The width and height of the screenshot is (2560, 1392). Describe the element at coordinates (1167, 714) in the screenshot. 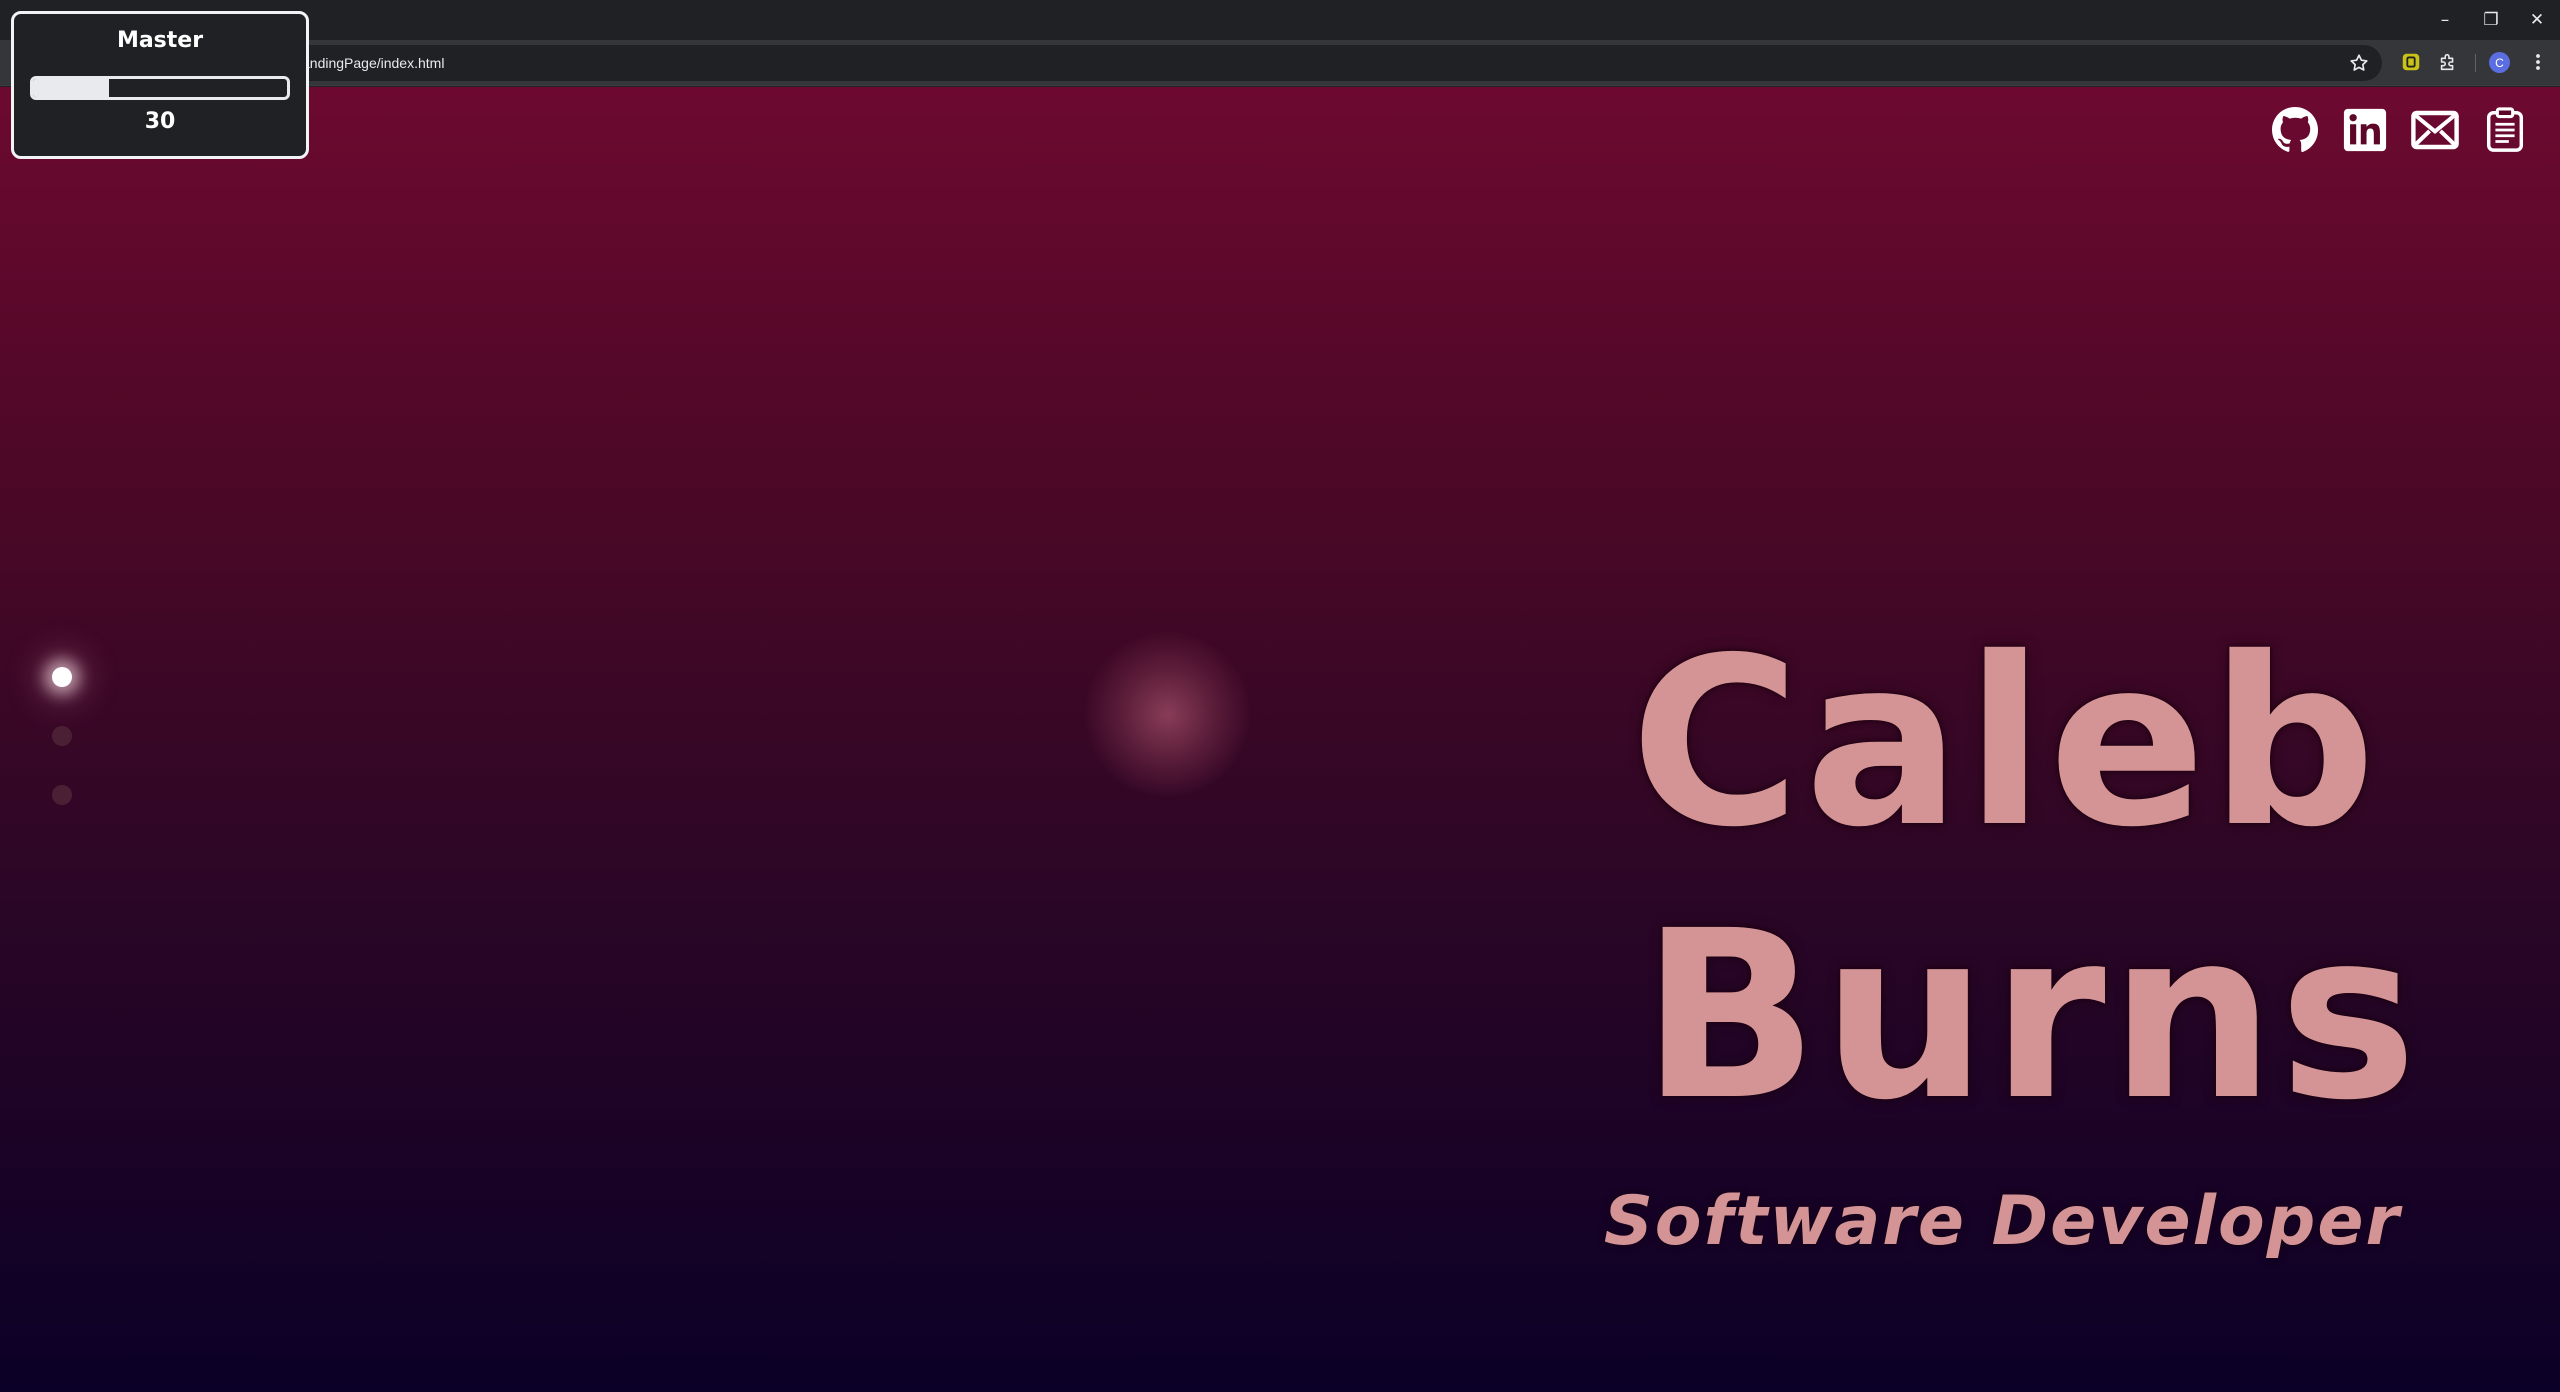

I see `cursor-glow` at that location.